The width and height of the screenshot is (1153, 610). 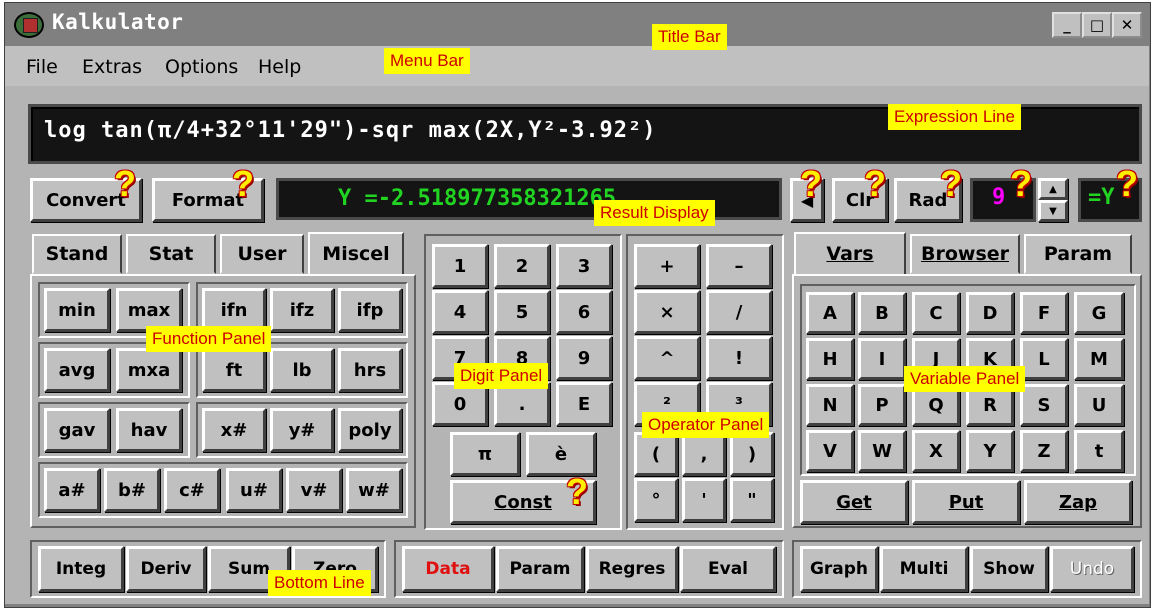 What do you see at coordinates (234, 370) in the screenshot?
I see `fn-ft-button: ft` at bounding box center [234, 370].